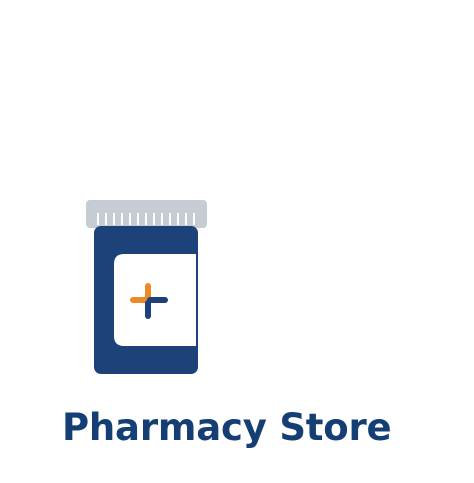 This screenshot has height=483, width=474. What do you see at coordinates (227, 427) in the screenshot?
I see `brand-name: Pharmacy Store` at bounding box center [227, 427].